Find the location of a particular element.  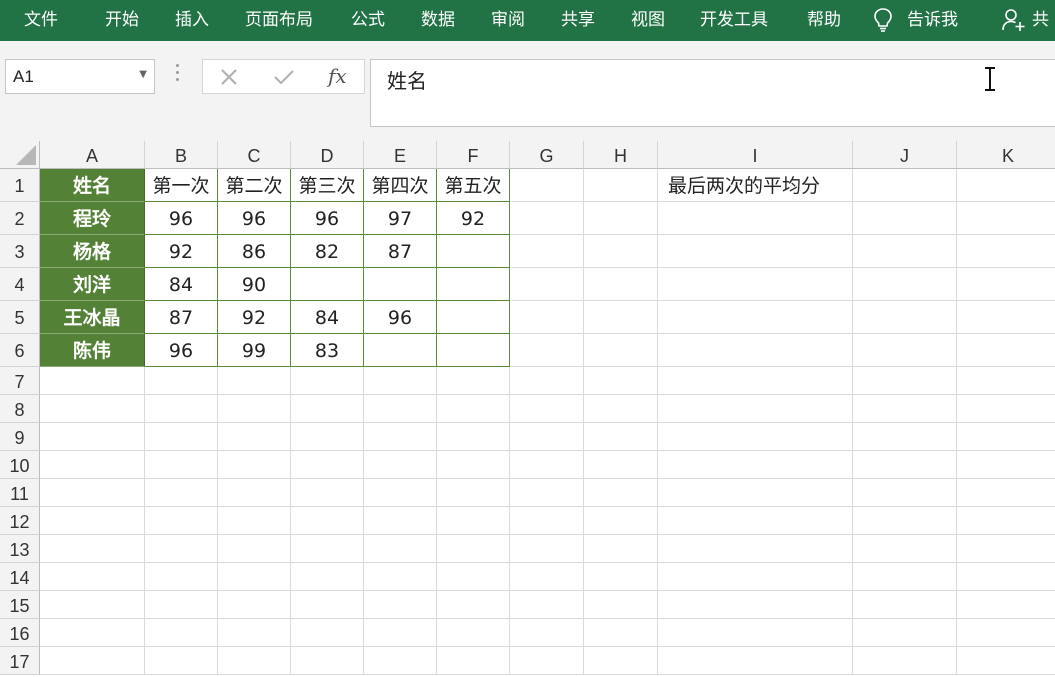

person-add-icon is located at coordinates (1014, 20).